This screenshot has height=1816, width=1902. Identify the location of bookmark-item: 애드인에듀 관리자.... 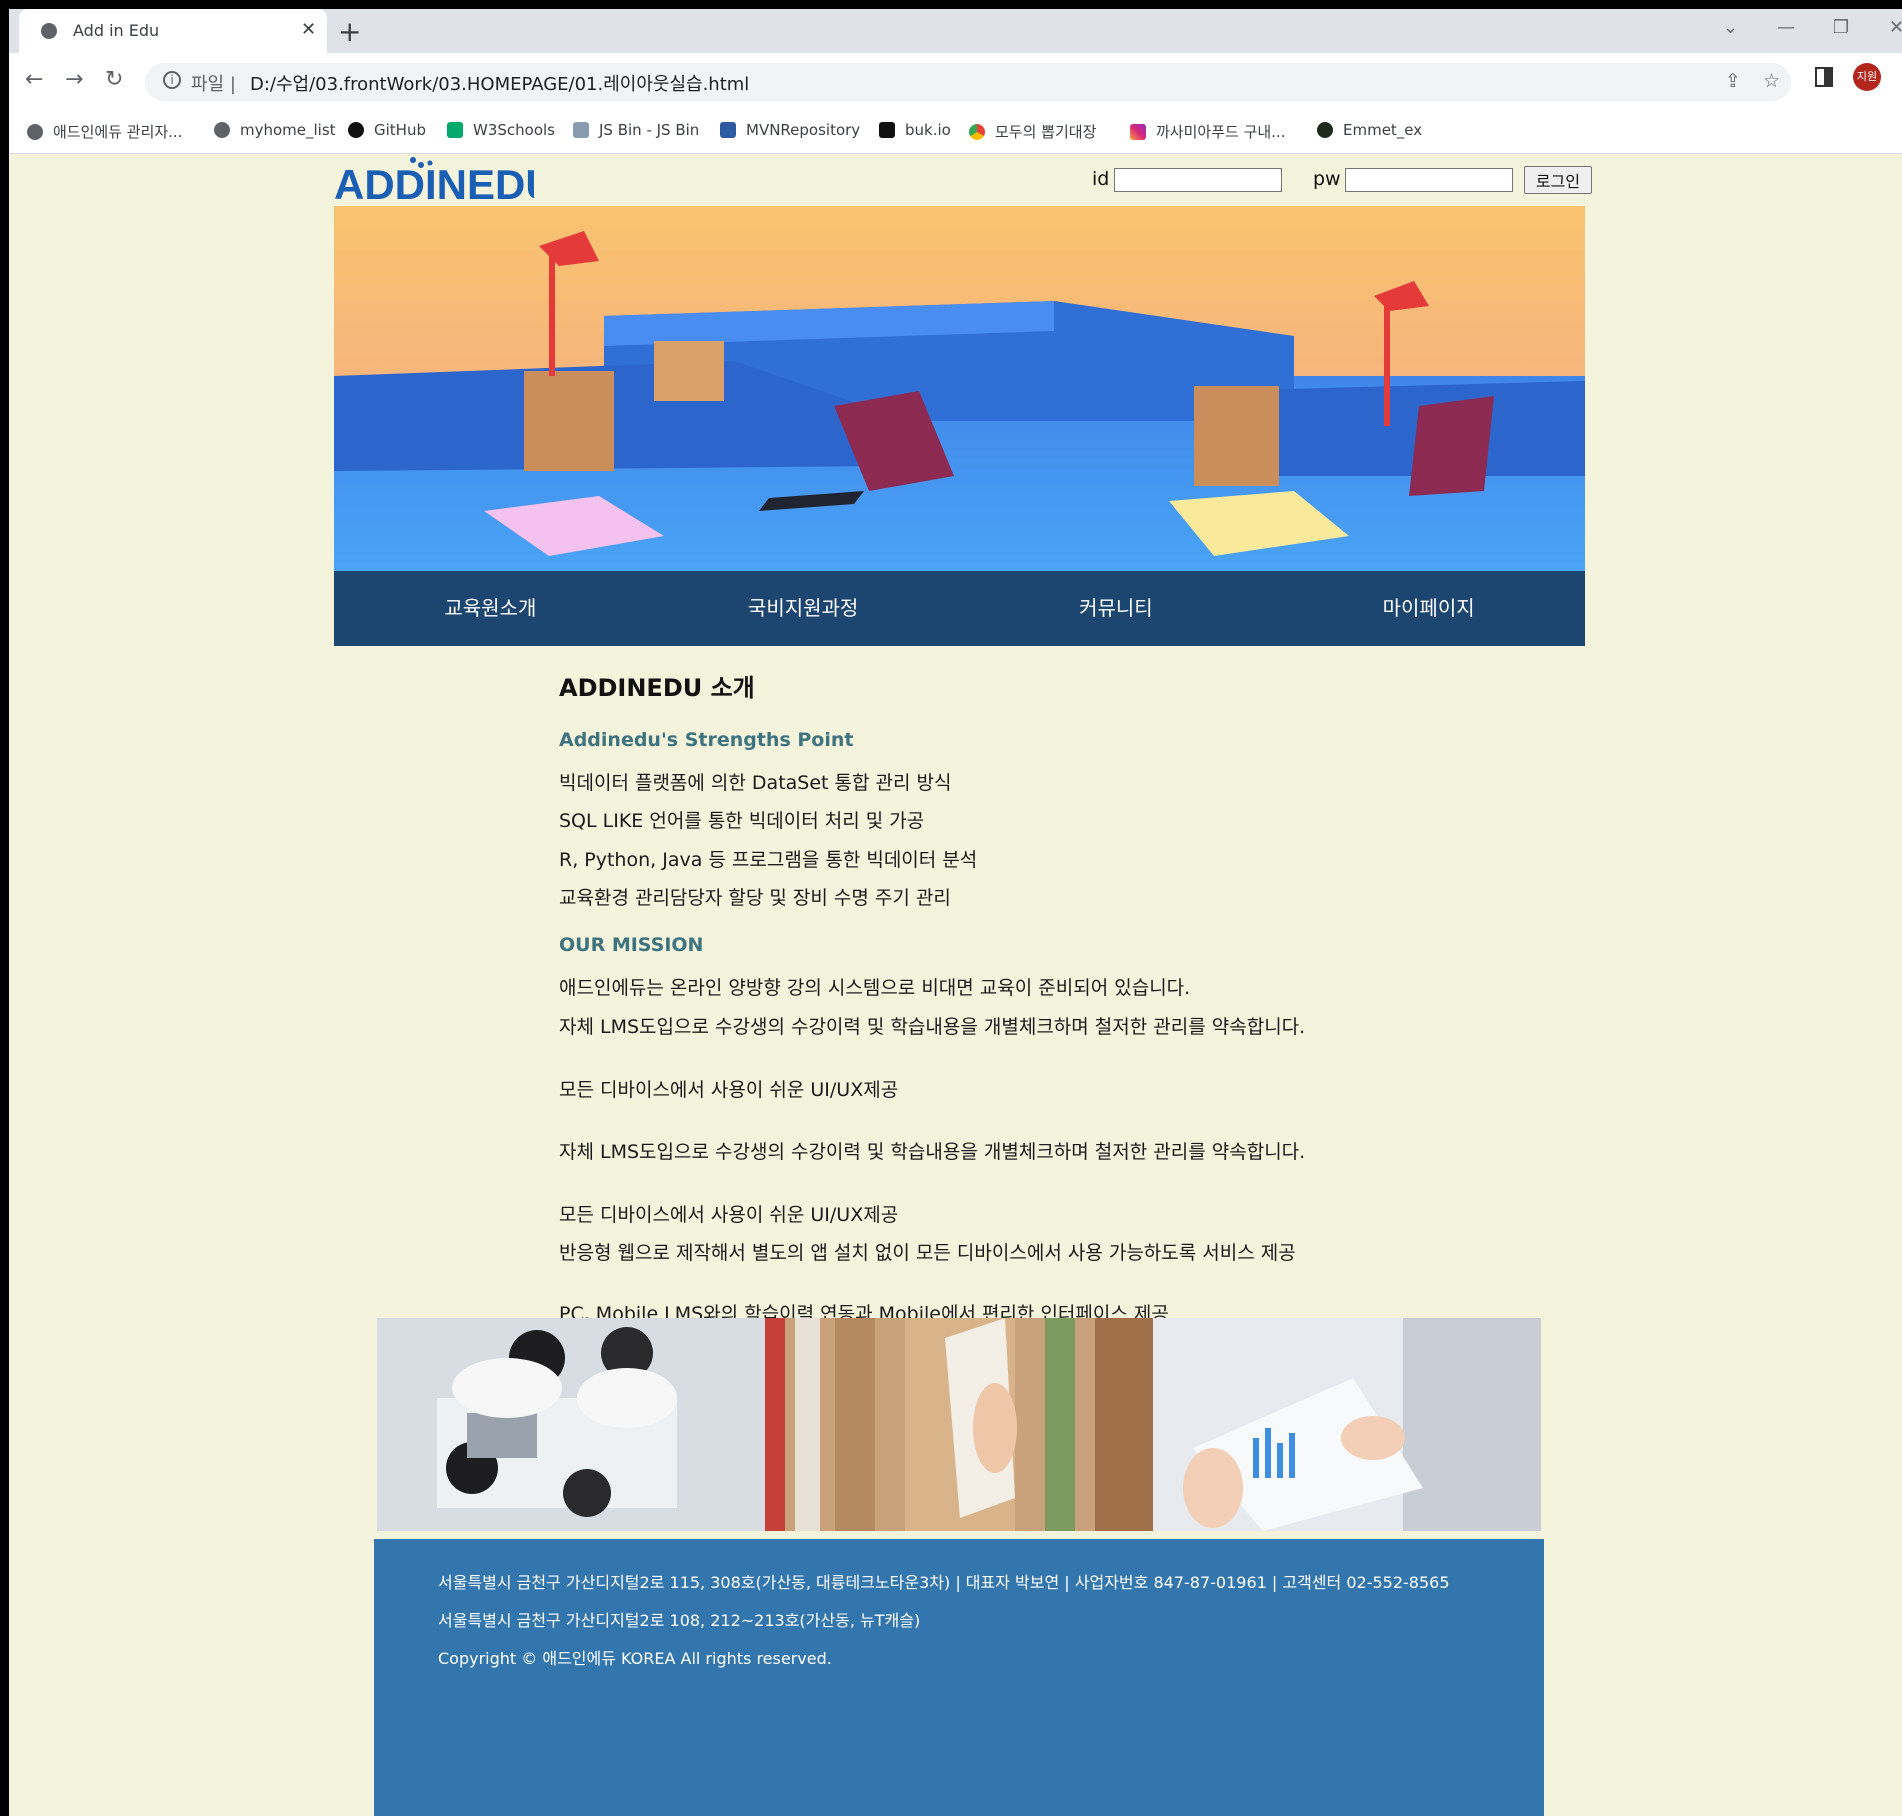
(104, 131).